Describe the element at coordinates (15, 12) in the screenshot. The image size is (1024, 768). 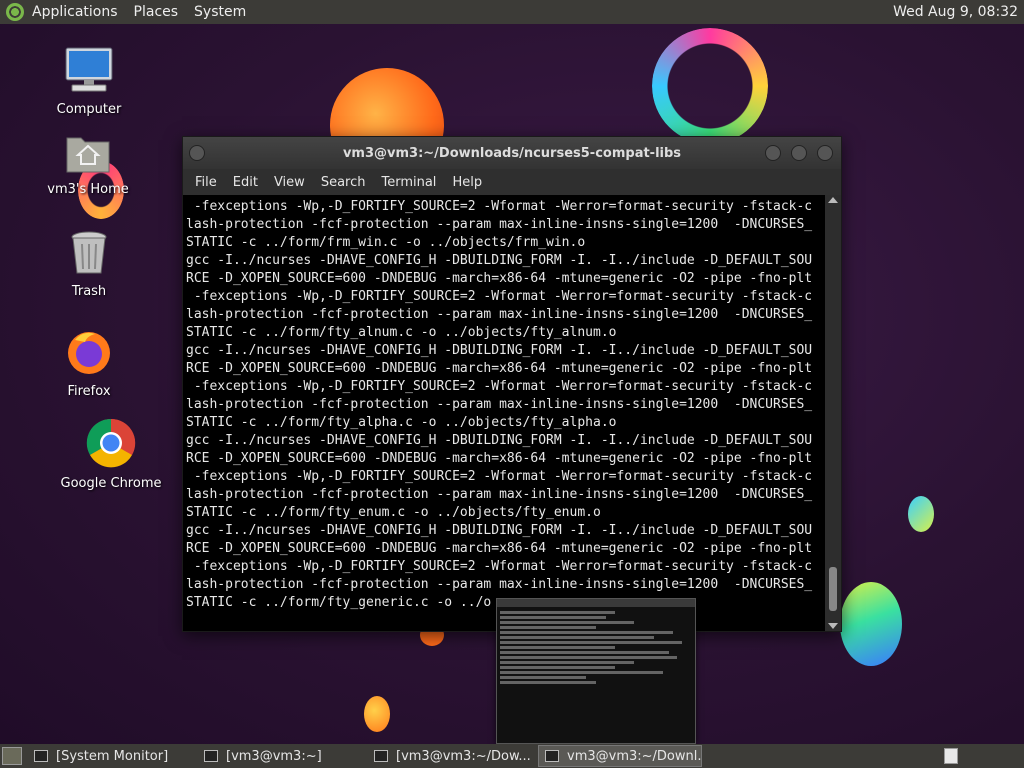
I see `distro-logo-icon` at that location.